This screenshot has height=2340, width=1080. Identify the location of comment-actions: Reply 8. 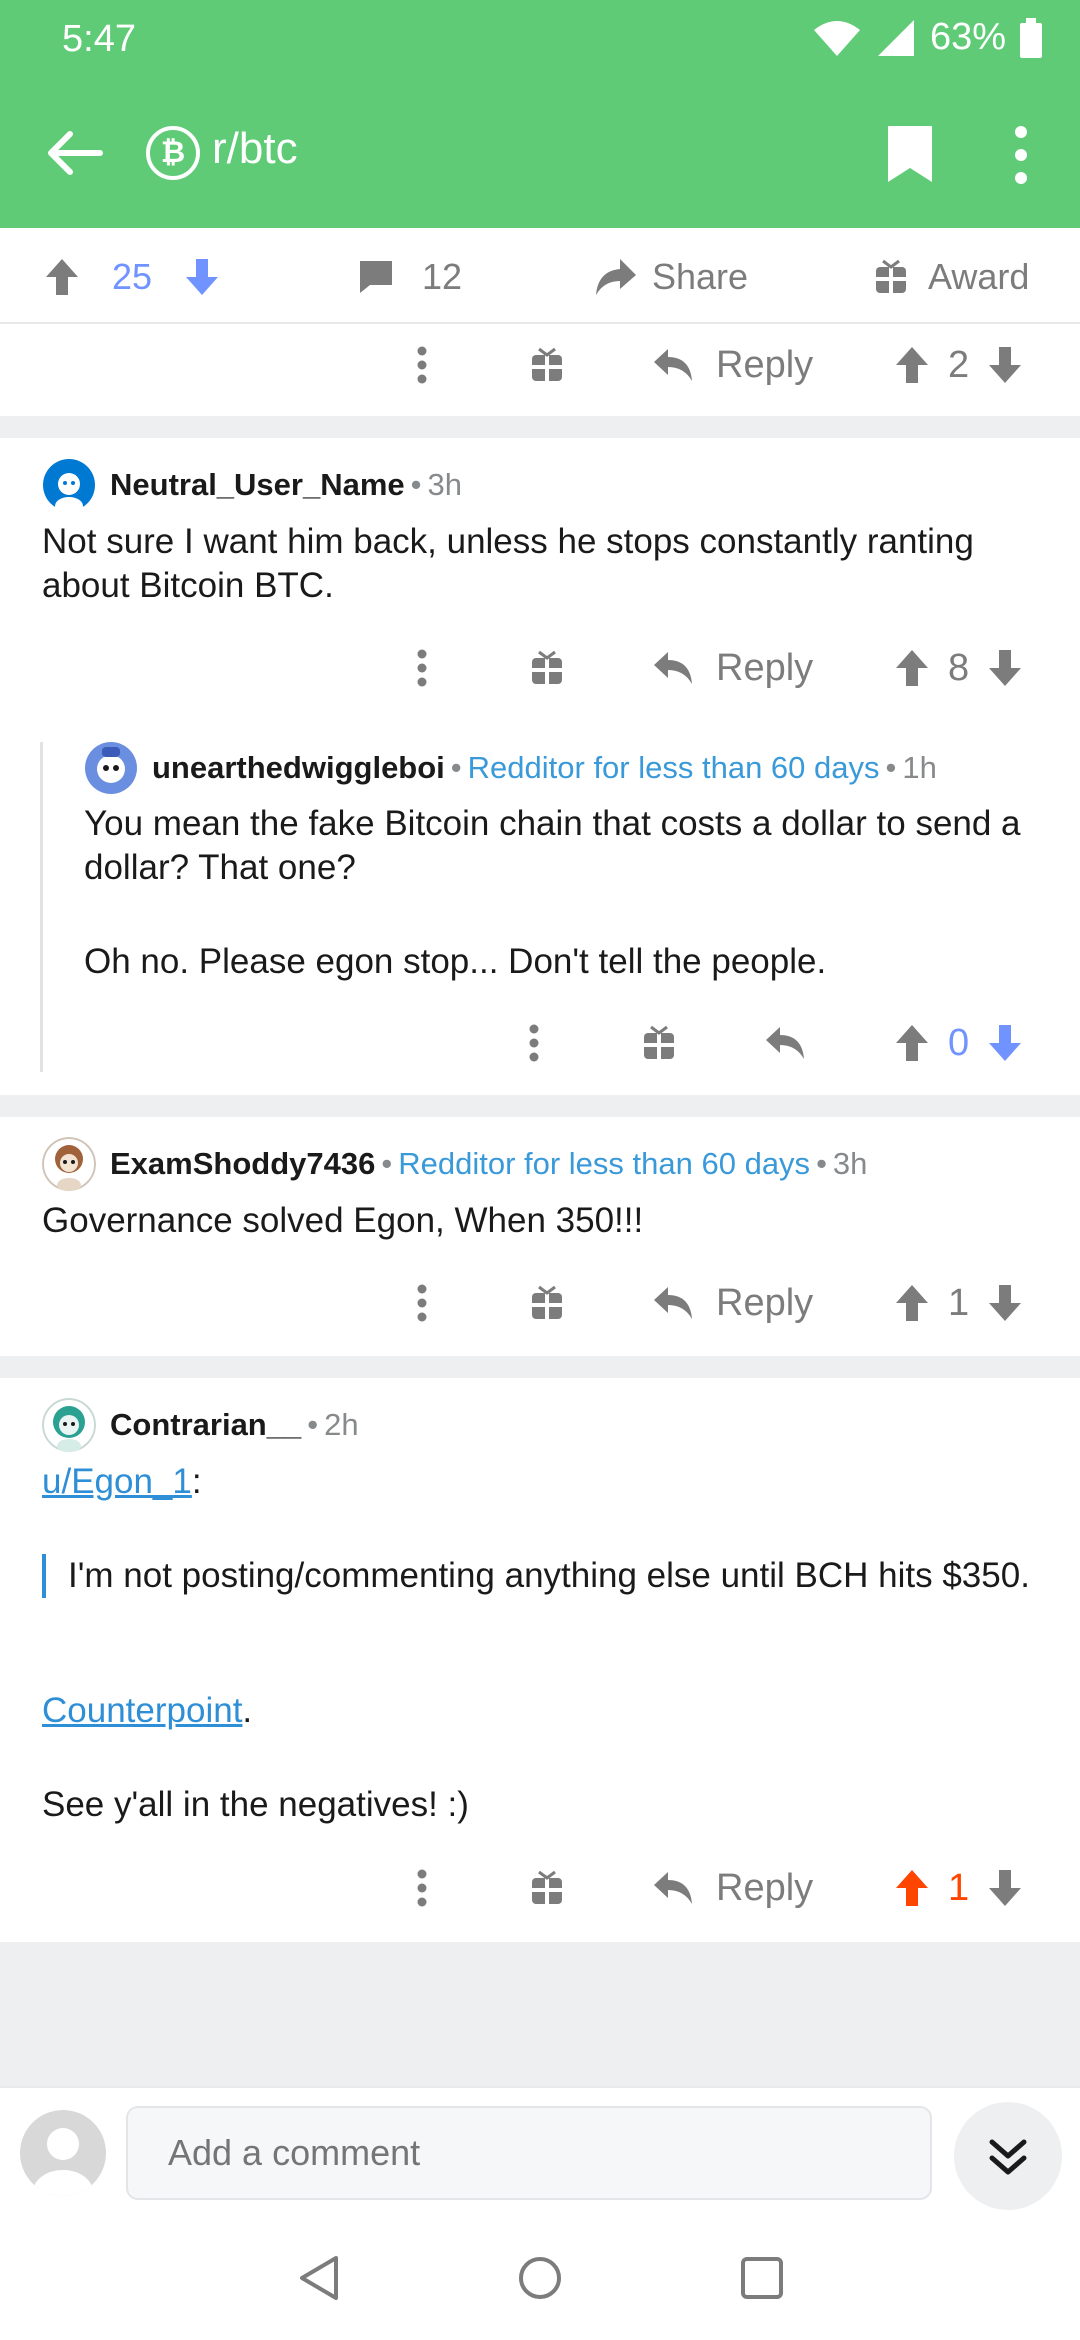
(540, 668).